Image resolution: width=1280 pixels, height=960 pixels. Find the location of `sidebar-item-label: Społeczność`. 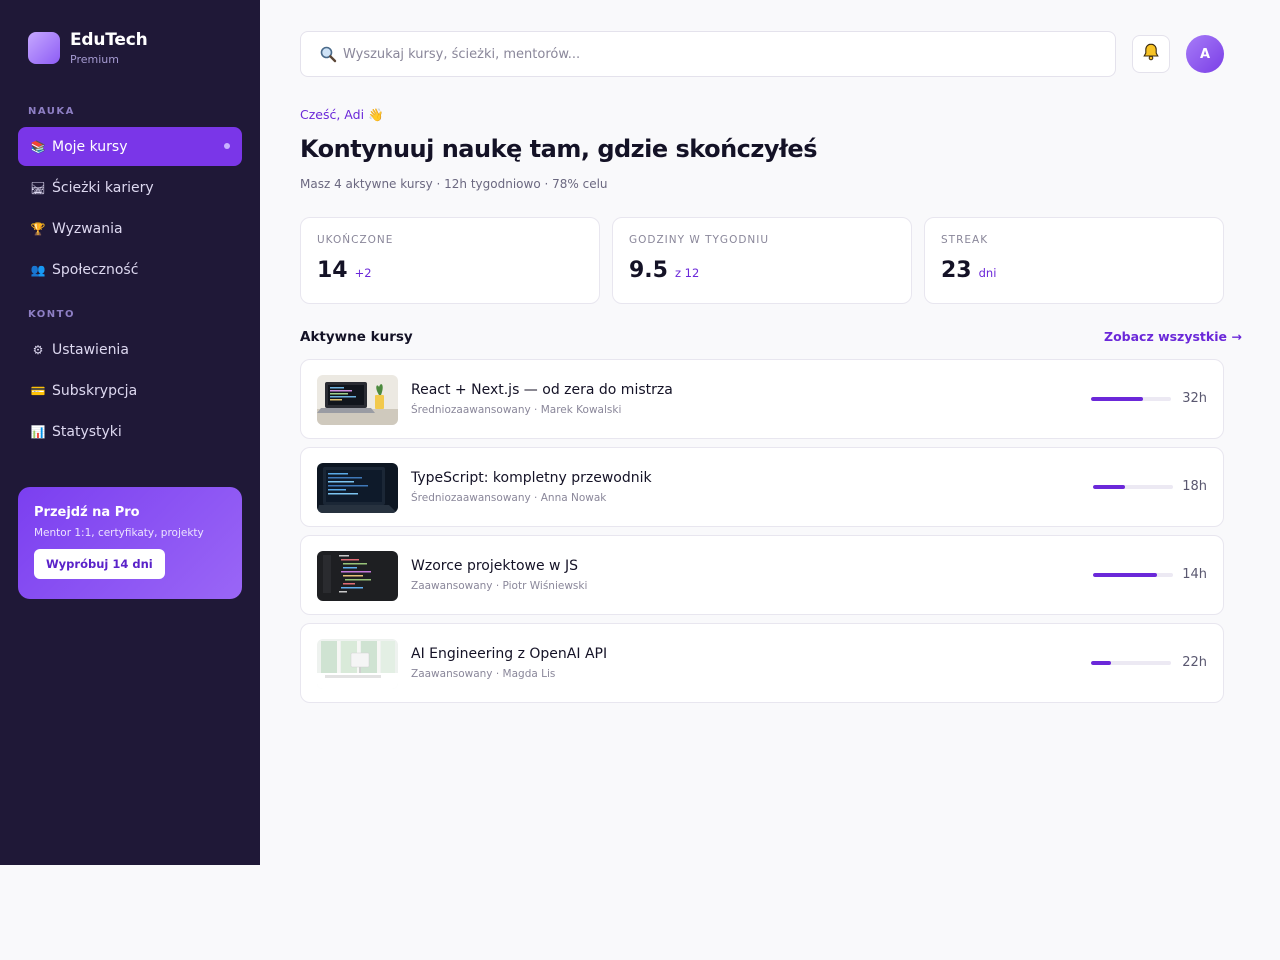

sidebar-item-label: Społeczność is located at coordinates (95, 269).